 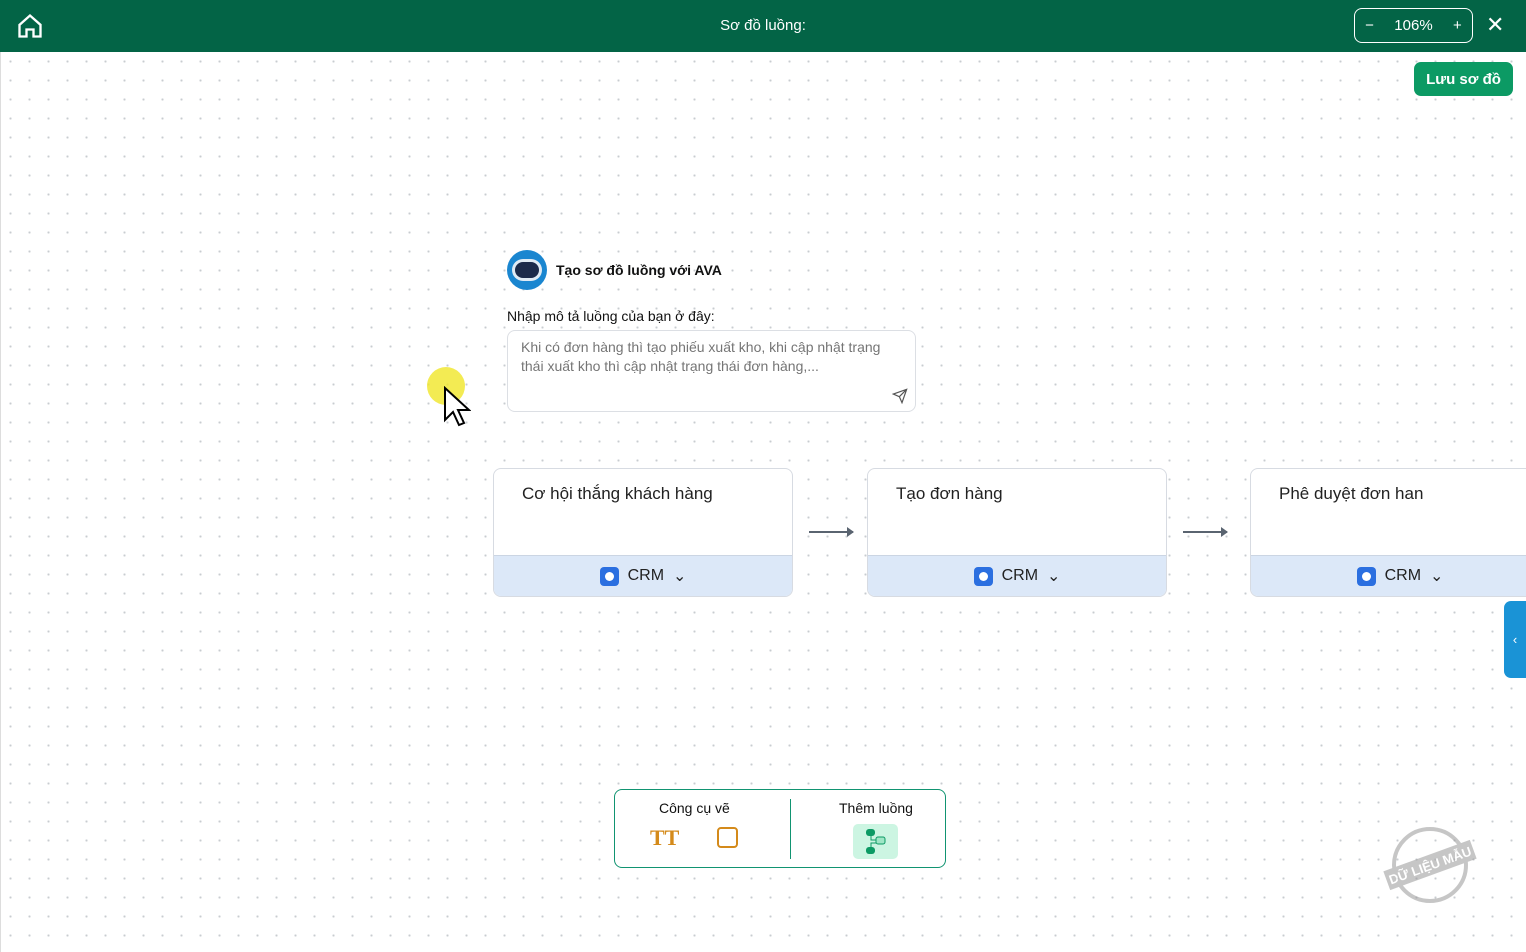 What do you see at coordinates (611, 316) in the screenshot?
I see `description-label: Nhập mô tả luồng của bạn ở đây:` at bounding box center [611, 316].